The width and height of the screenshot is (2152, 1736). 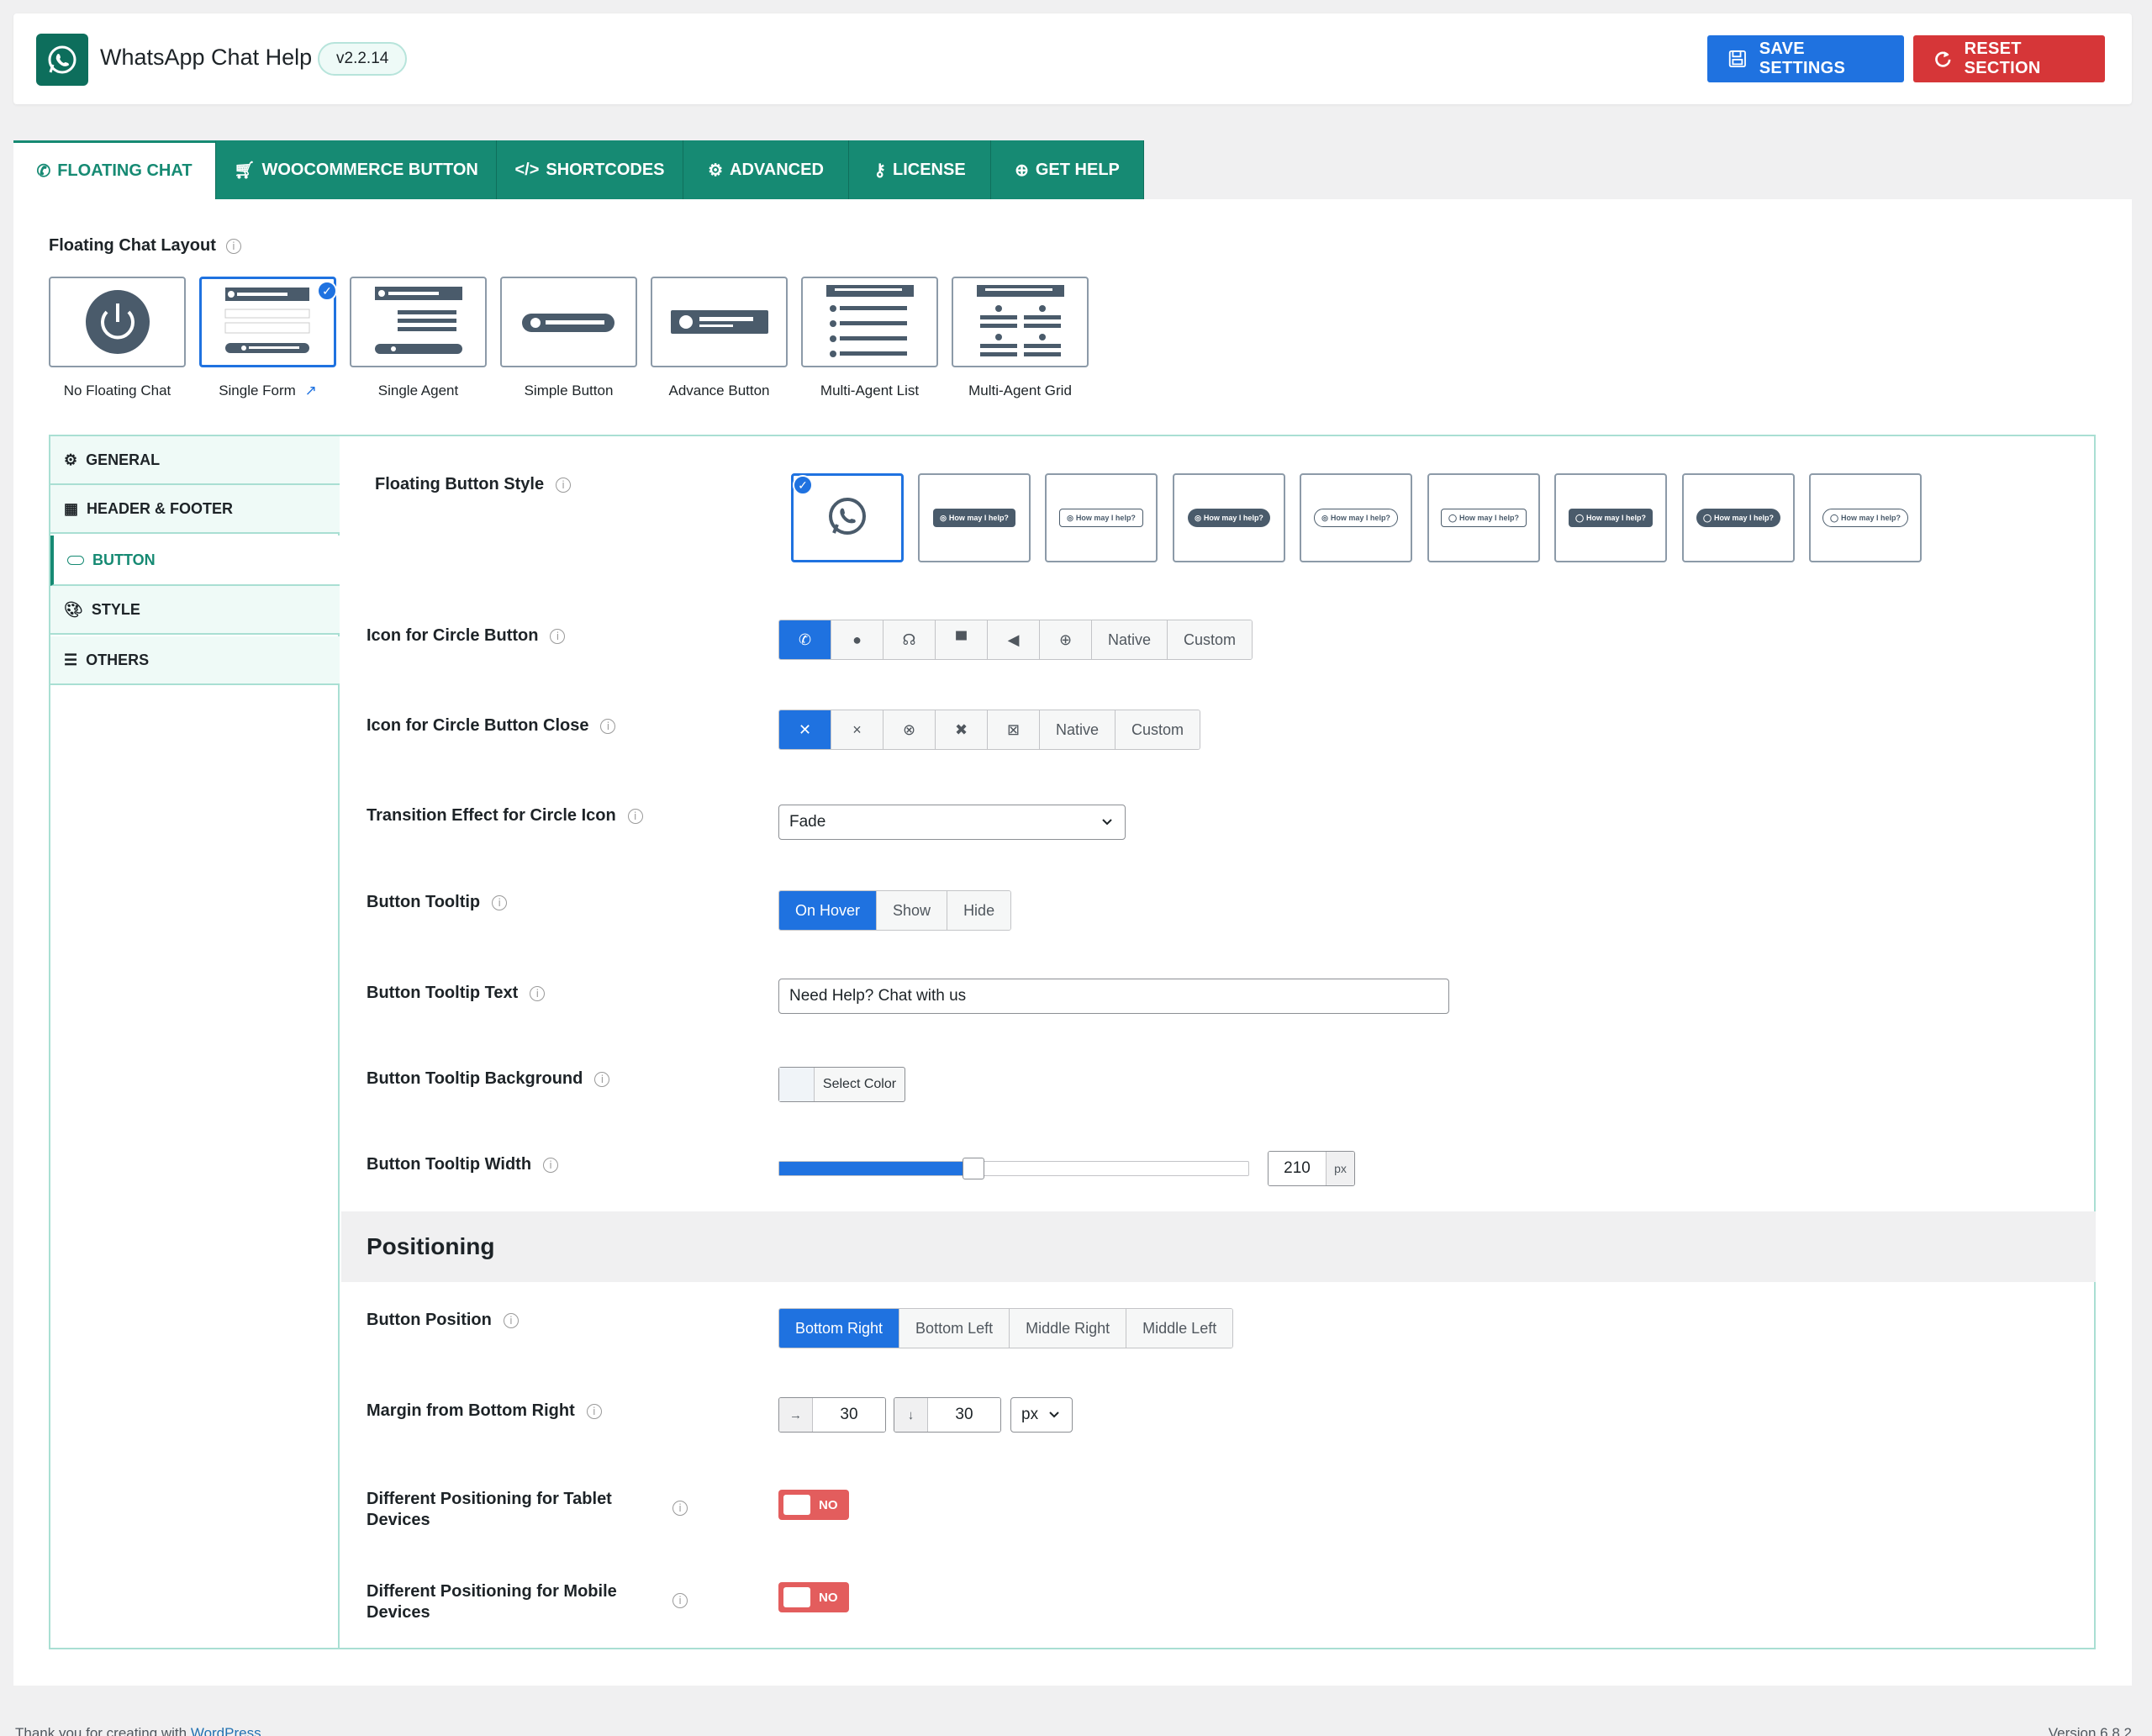 What do you see at coordinates (952, 822) in the screenshot?
I see `transition-effect-select: Fade` at bounding box center [952, 822].